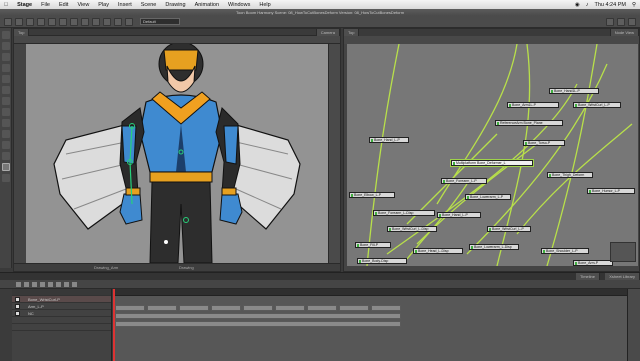  Describe the element at coordinates (160, 21) in the screenshot. I see `workspace-select: Default` at that location.